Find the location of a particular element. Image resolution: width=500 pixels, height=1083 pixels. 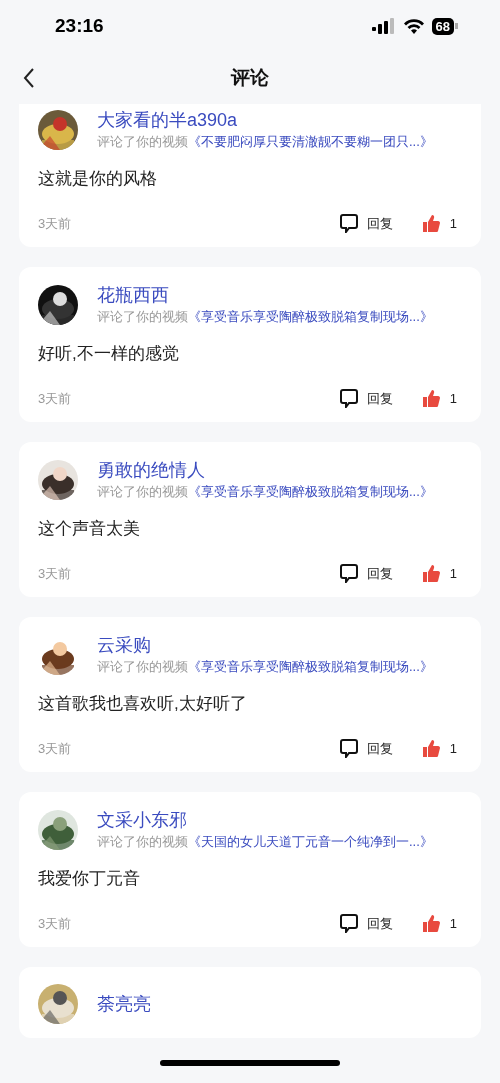

comment-text: 这个声音太美 is located at coordinates (89, 529).